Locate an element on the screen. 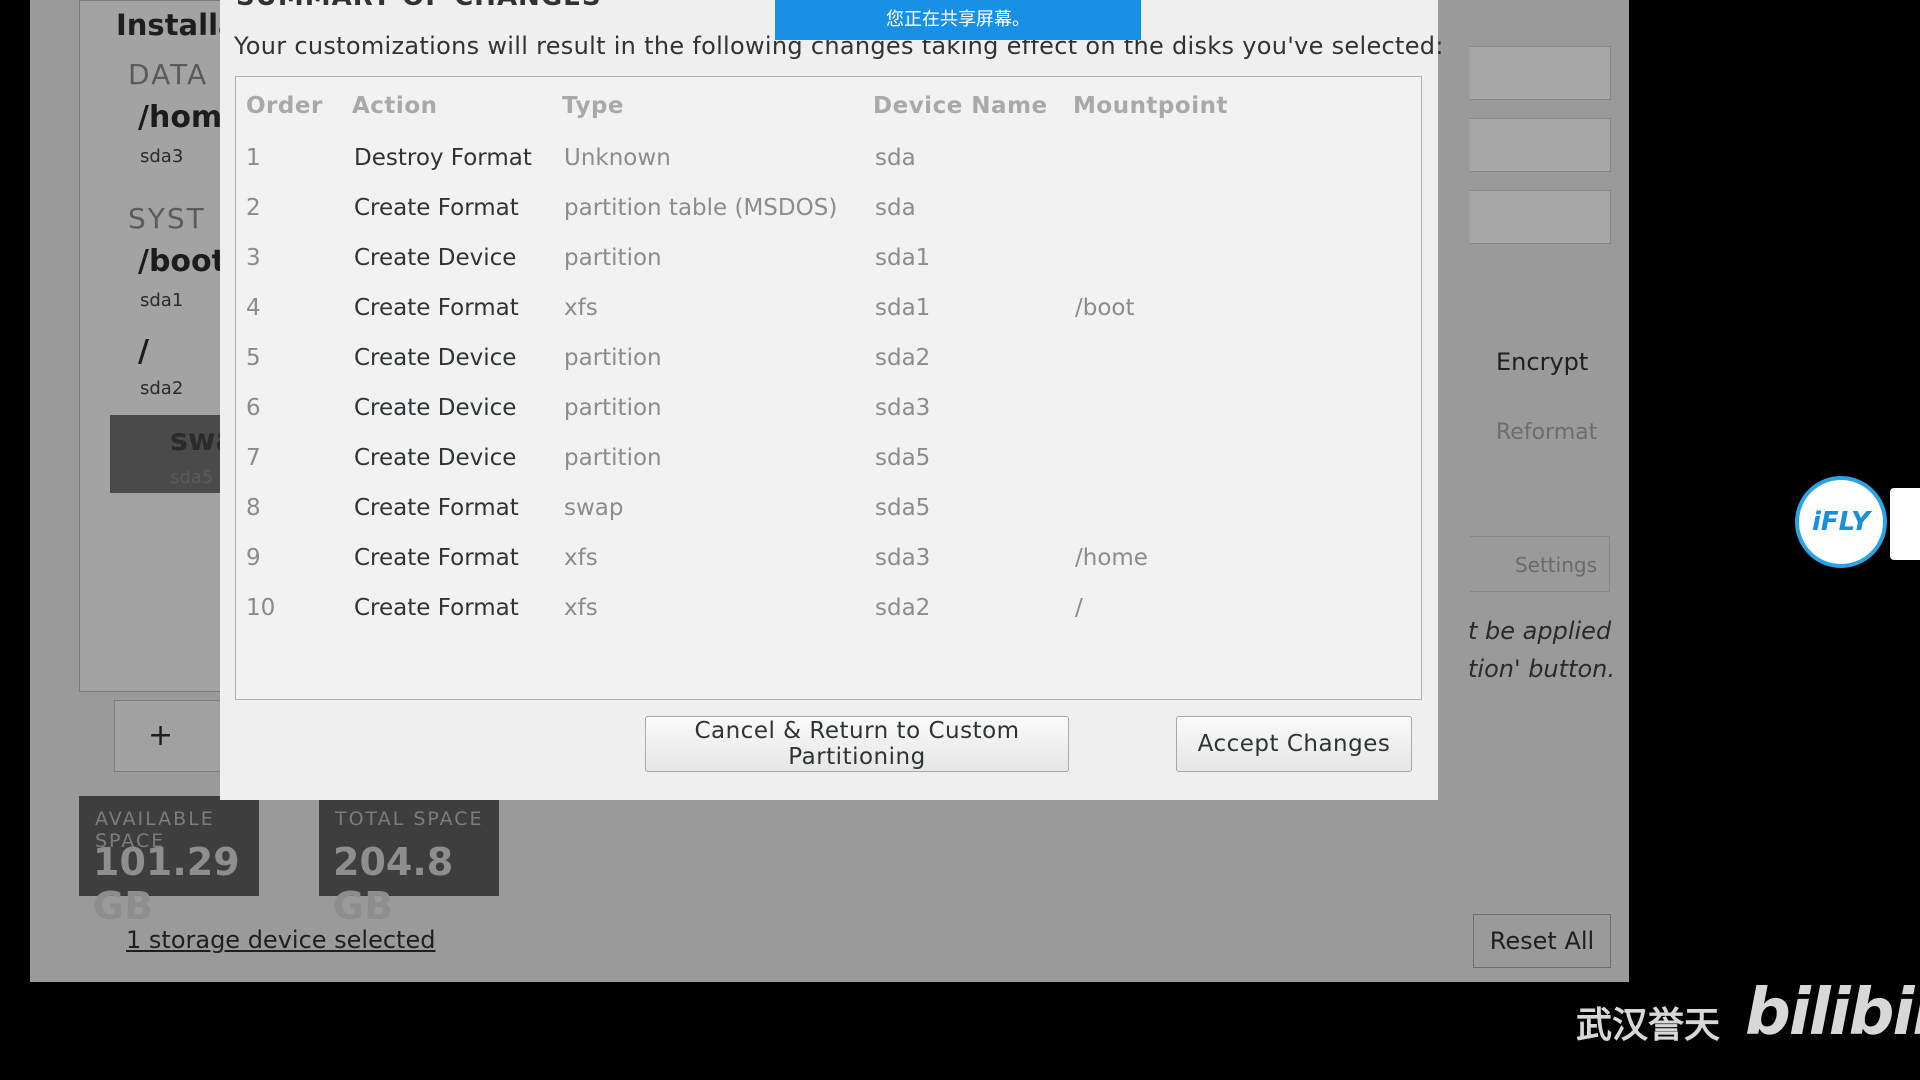 This screenshot has width=1920, height=1080. mount-swap-device: sda5 is located at coordinates (192, 477).